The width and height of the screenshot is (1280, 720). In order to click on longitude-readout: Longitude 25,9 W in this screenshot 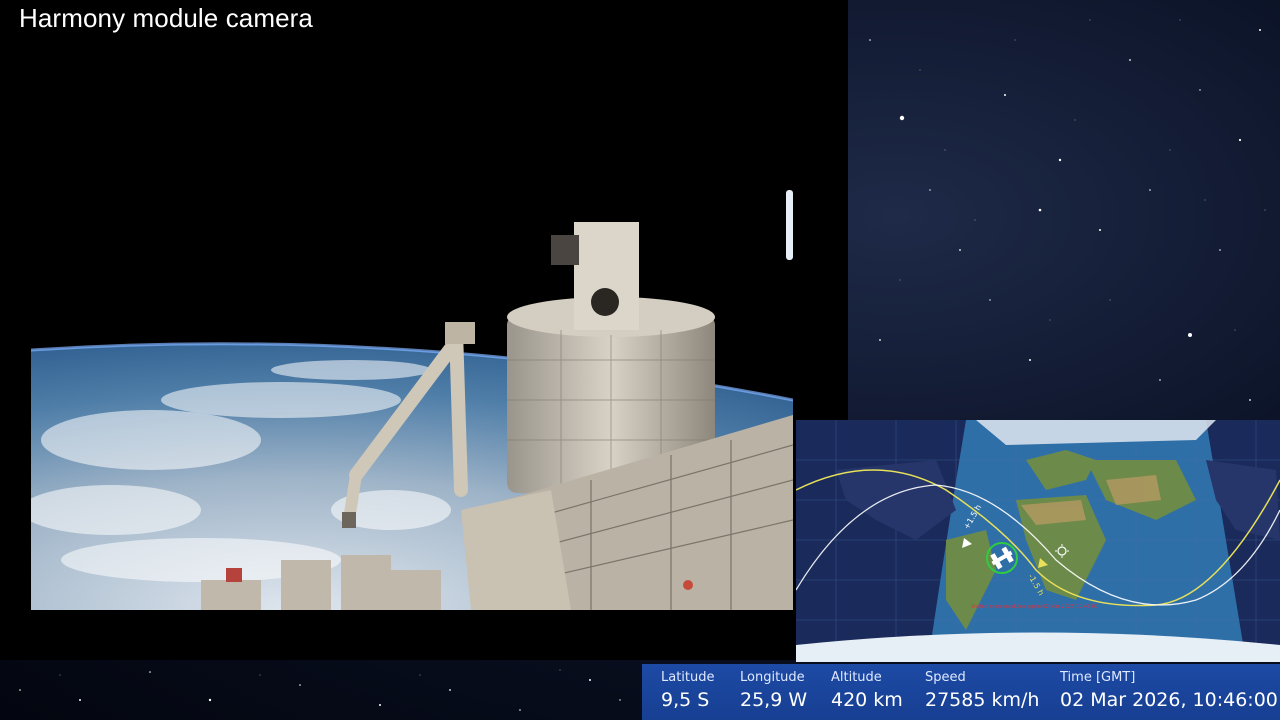, I will do `click(773, 690)`.